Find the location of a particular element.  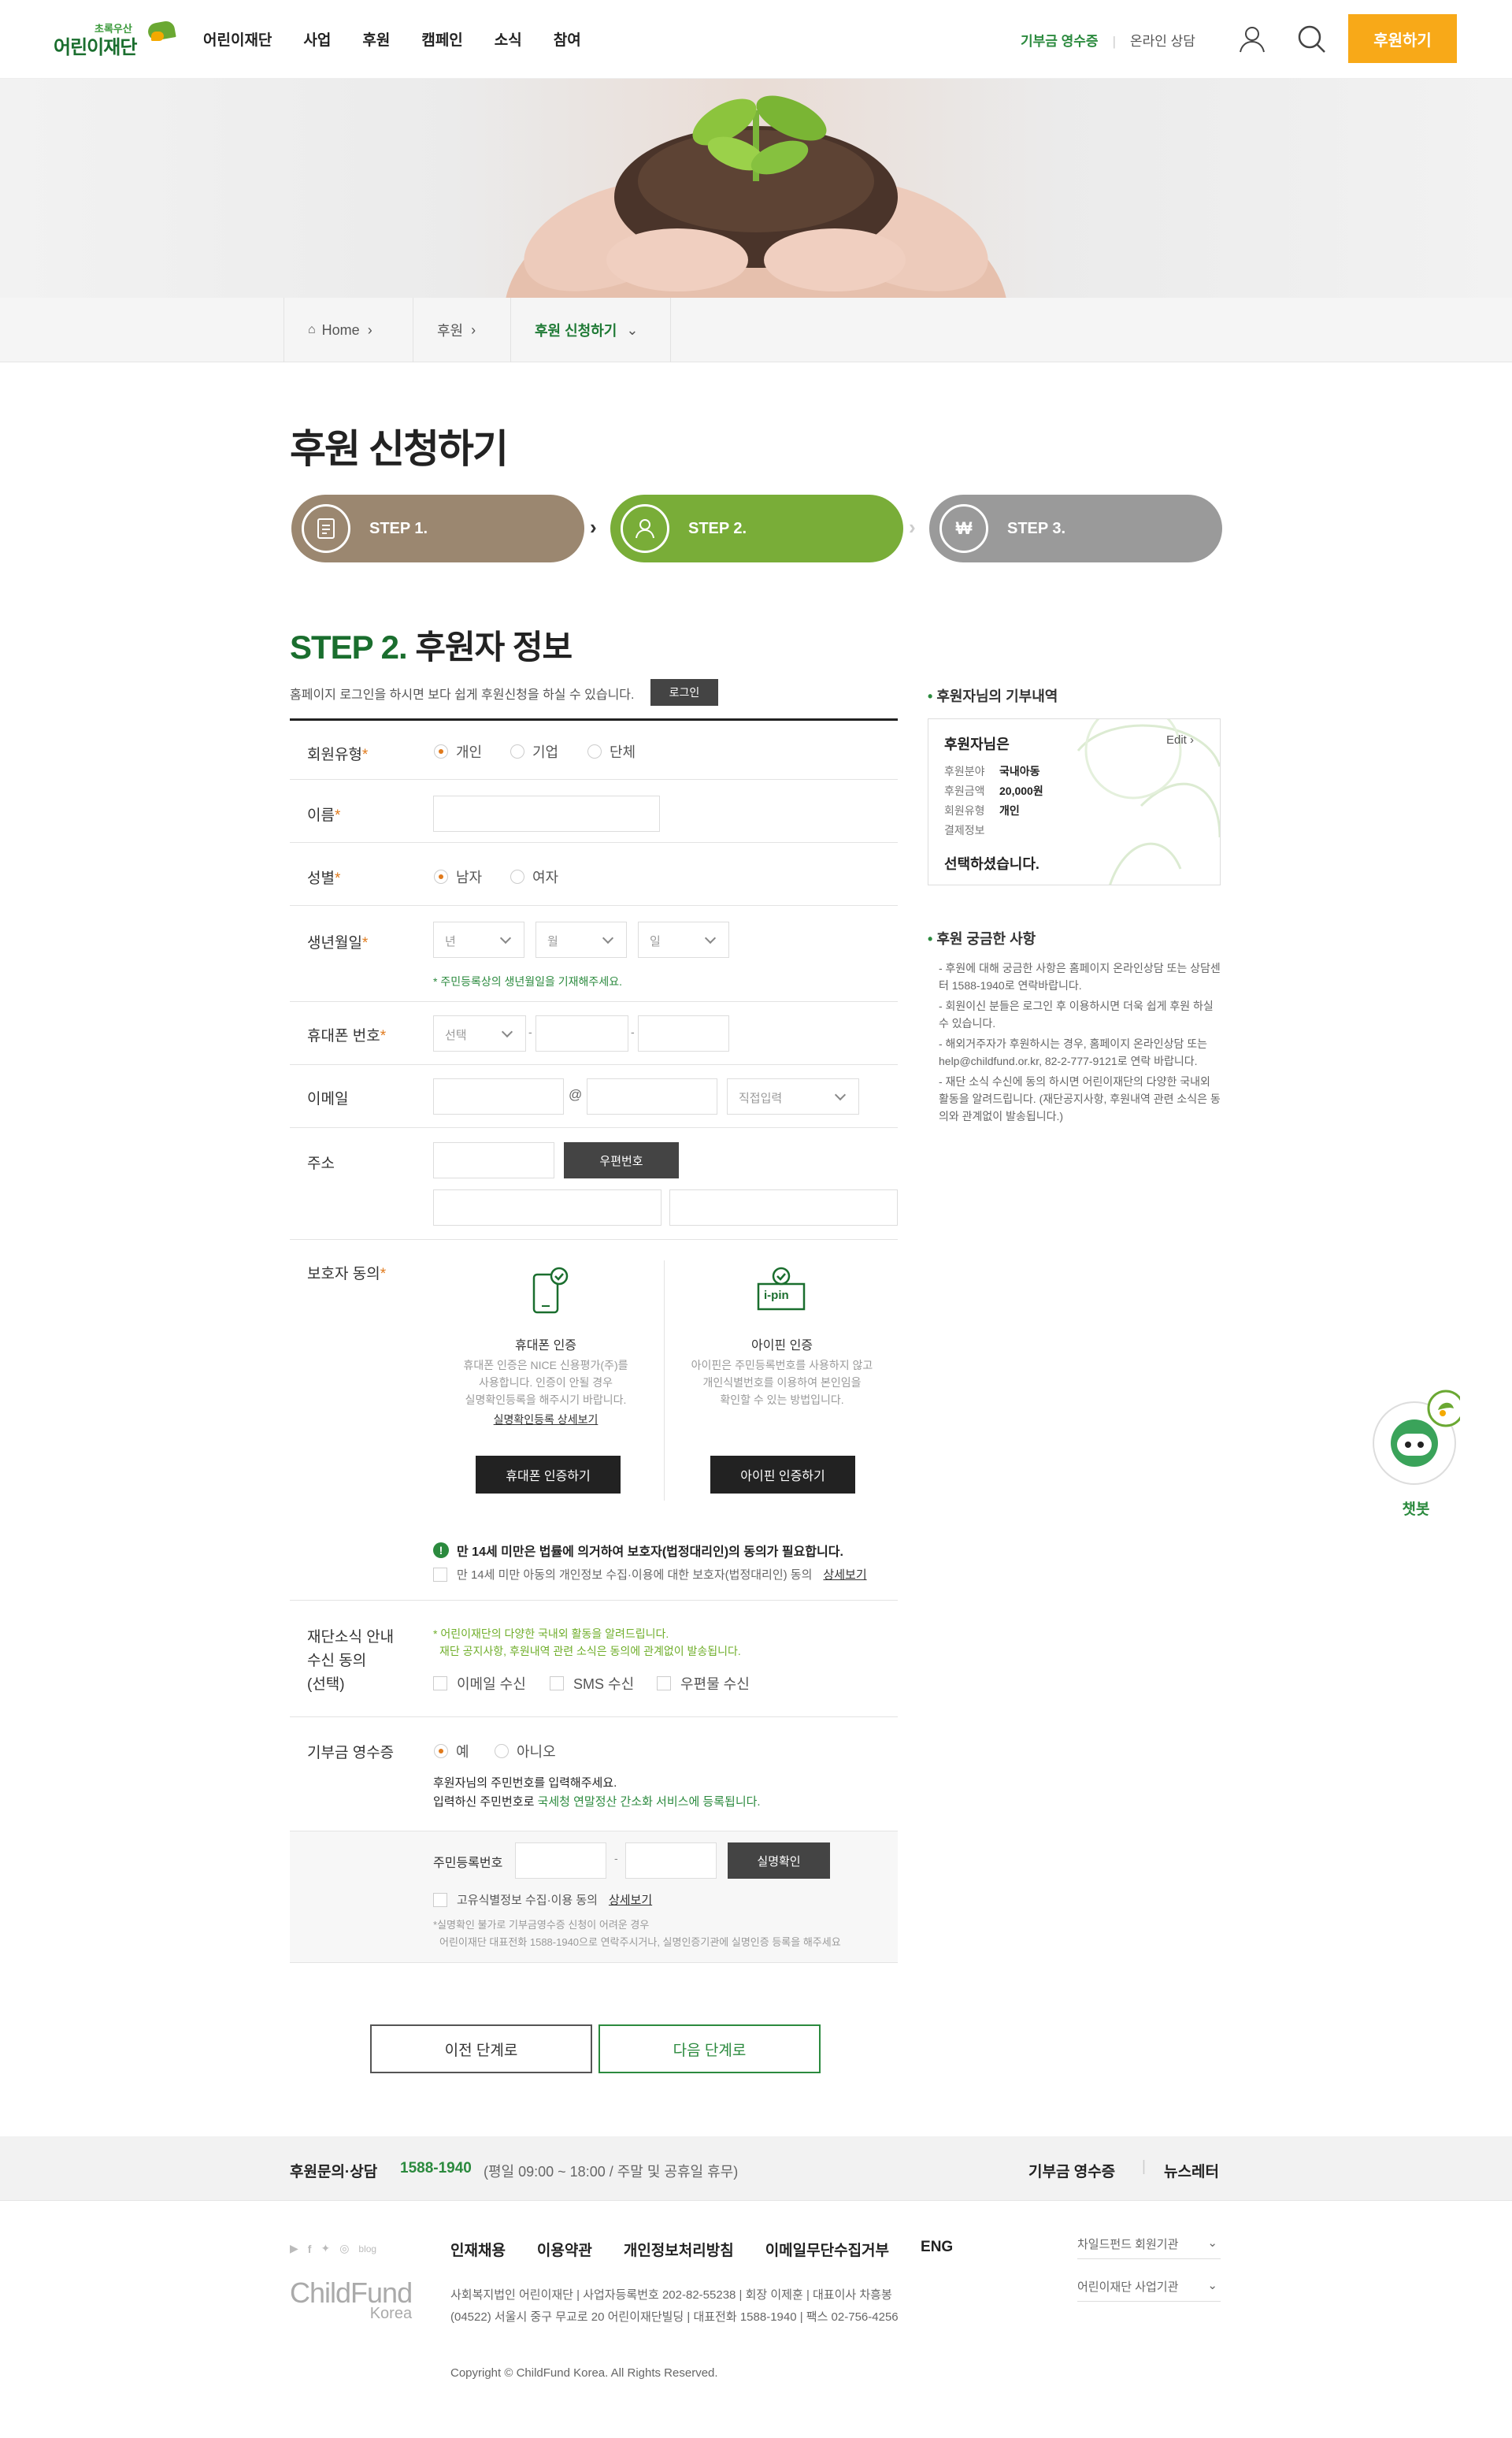

member-type-group: 단체 is located at coordinates (611, 751).